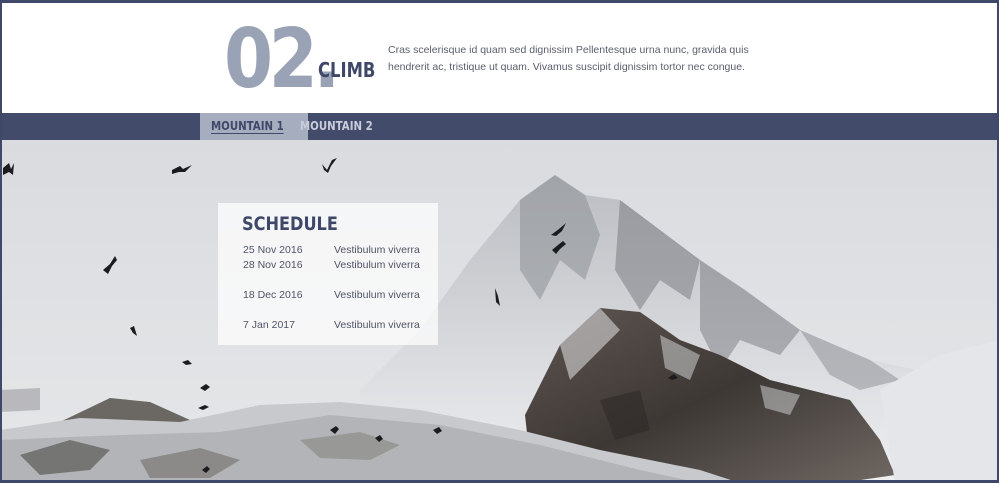 The height and width of the screenshot is (483, 999). I want to click on tab-mountain-2: MOUNTAIN 2, so click(343, 126).